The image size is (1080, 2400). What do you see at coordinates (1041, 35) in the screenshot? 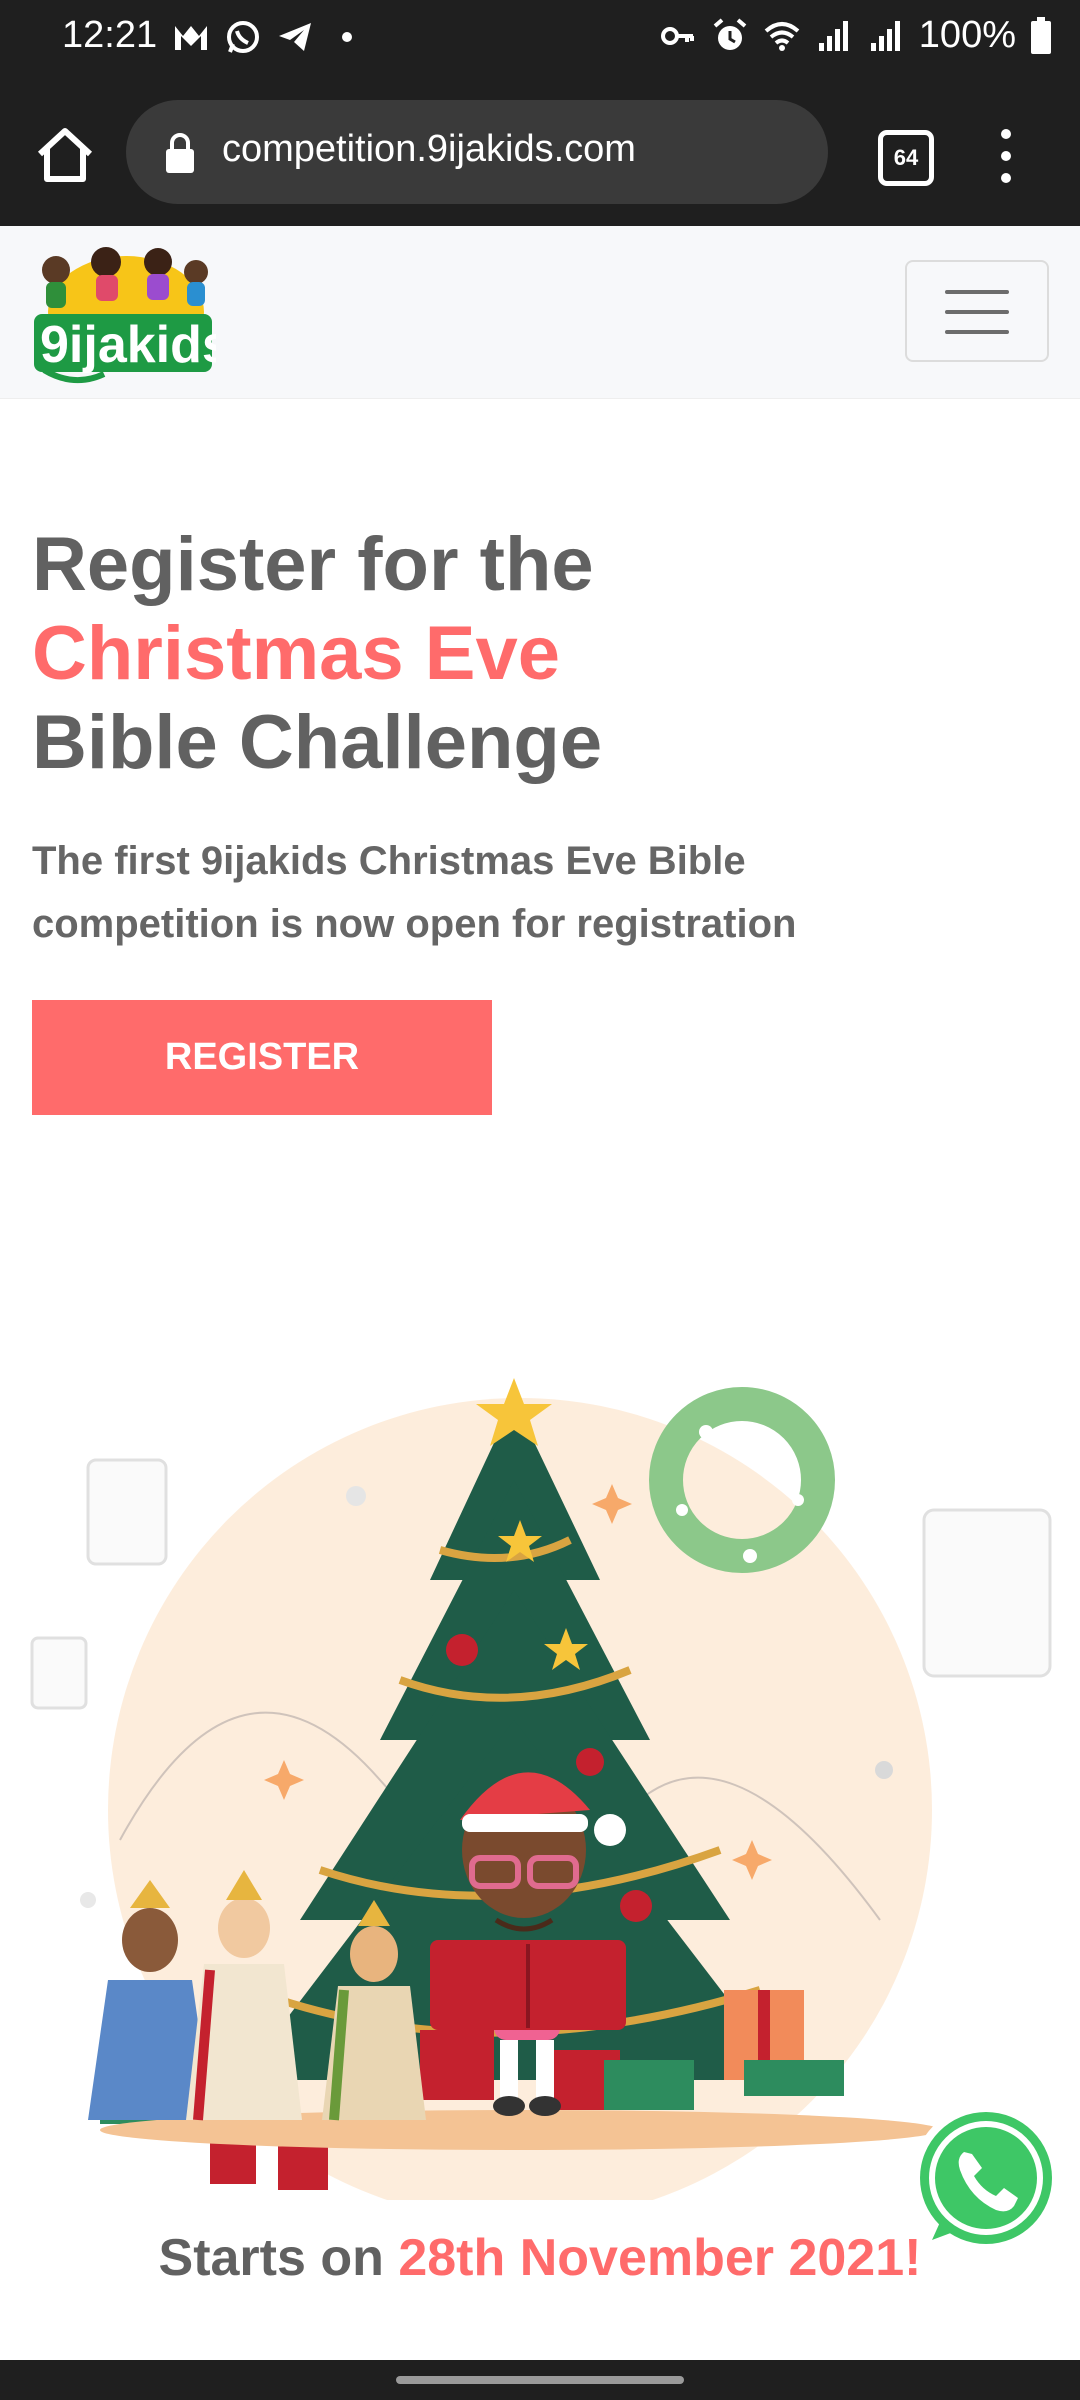
I see `battery-icon` at bounding box center [1041, 35].